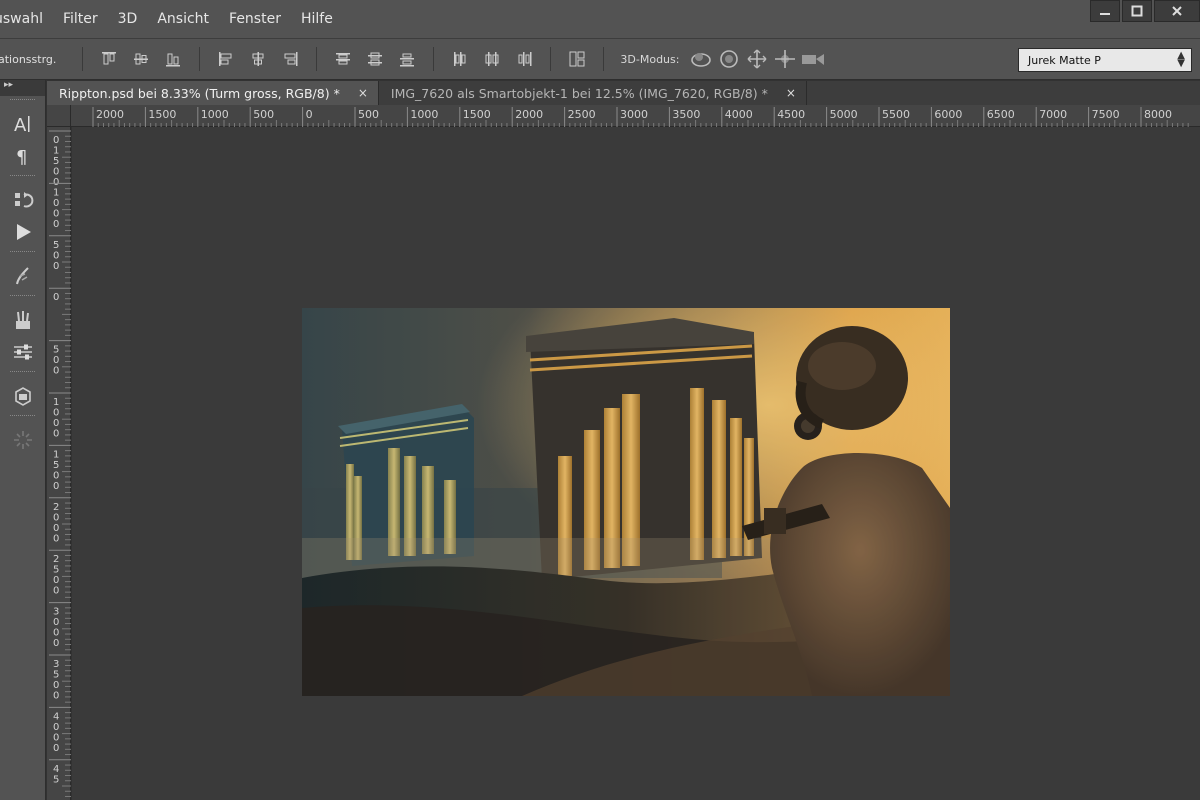 The width and height of the screenshot is (1200, 800). Describe the element at coordinates (407, 59) in the screenshot. I see `distribute-bottom-icon` at that location.